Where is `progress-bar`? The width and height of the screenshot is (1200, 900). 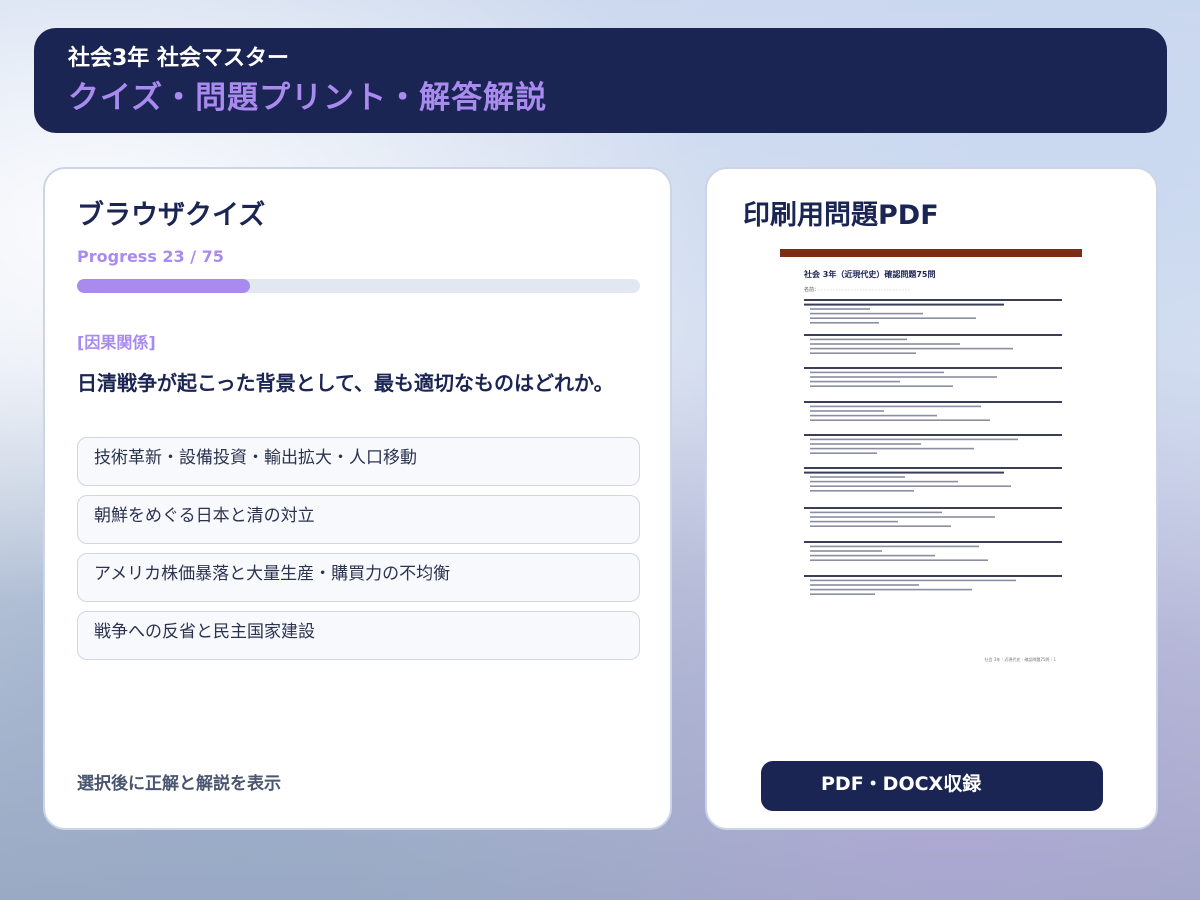 progress-bar is located at coordinates (358, 286).